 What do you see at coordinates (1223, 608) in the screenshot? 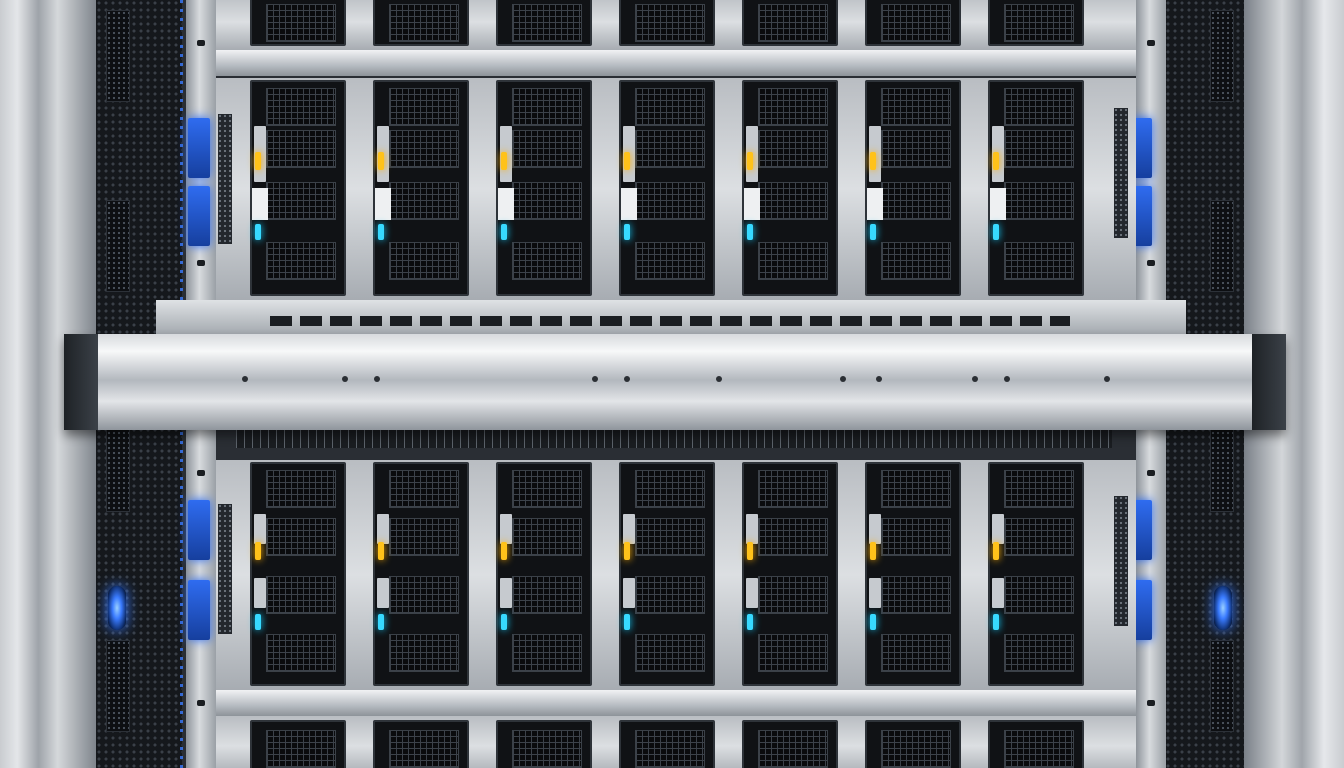
I see `blue-glow-light` at bounding box center [1223, 608].